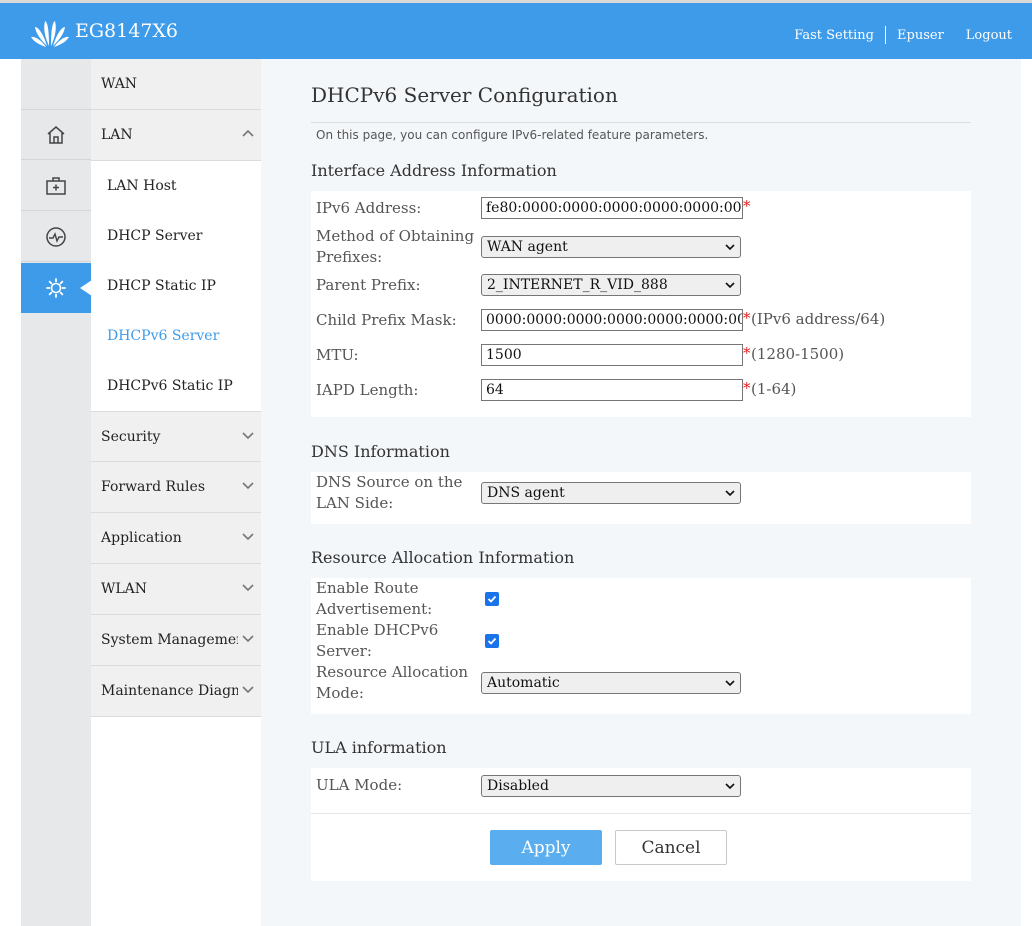  What do you see at coordinates (349, 257) in the screenshot?
I see `label-line: Prefixes:` at bounding box center [349, 257].